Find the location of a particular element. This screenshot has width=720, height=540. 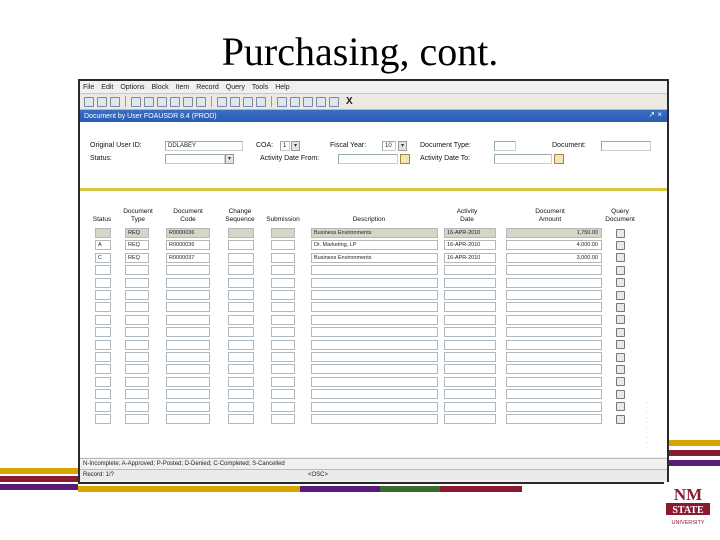

scrollbar: · · · · · · · · · · is located at coordinates (647, 426).